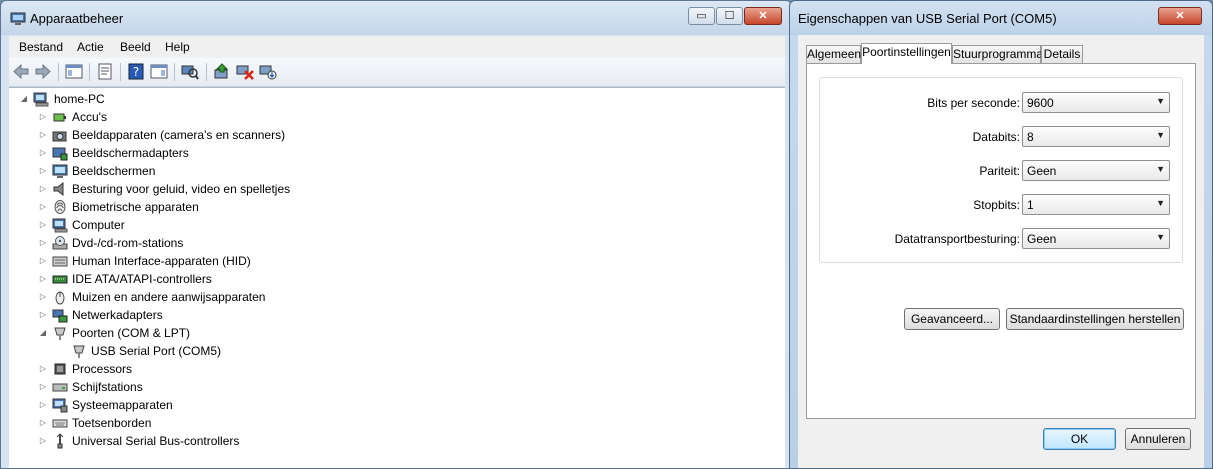 This screenshot has width=1213, height=469. What do you see at coordinates (396, 18) in the screenshot?
I see `device-manager-title-bar: Apparaatbeheer ▭ ☐ ✕` at bounding box center [396, 18].